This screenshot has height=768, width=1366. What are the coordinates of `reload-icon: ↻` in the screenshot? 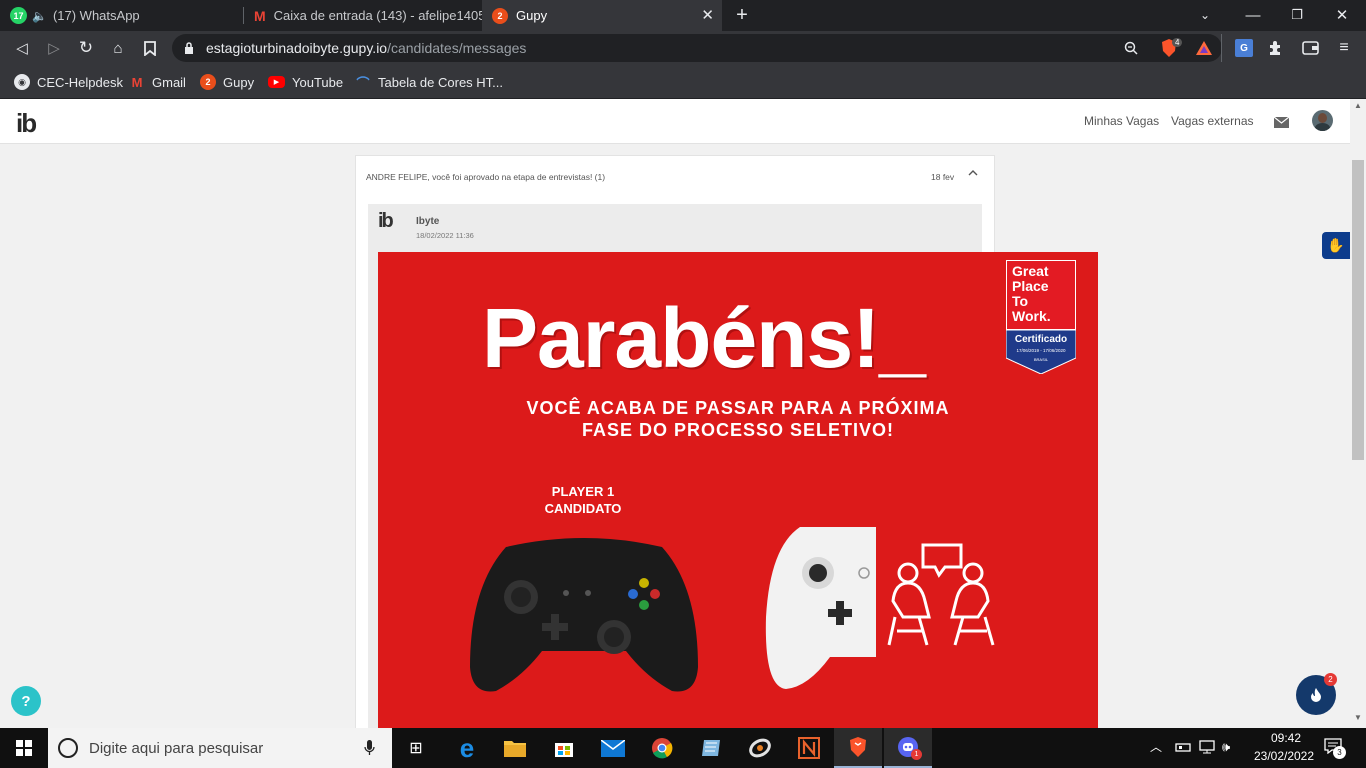 It's located at (86, 48).